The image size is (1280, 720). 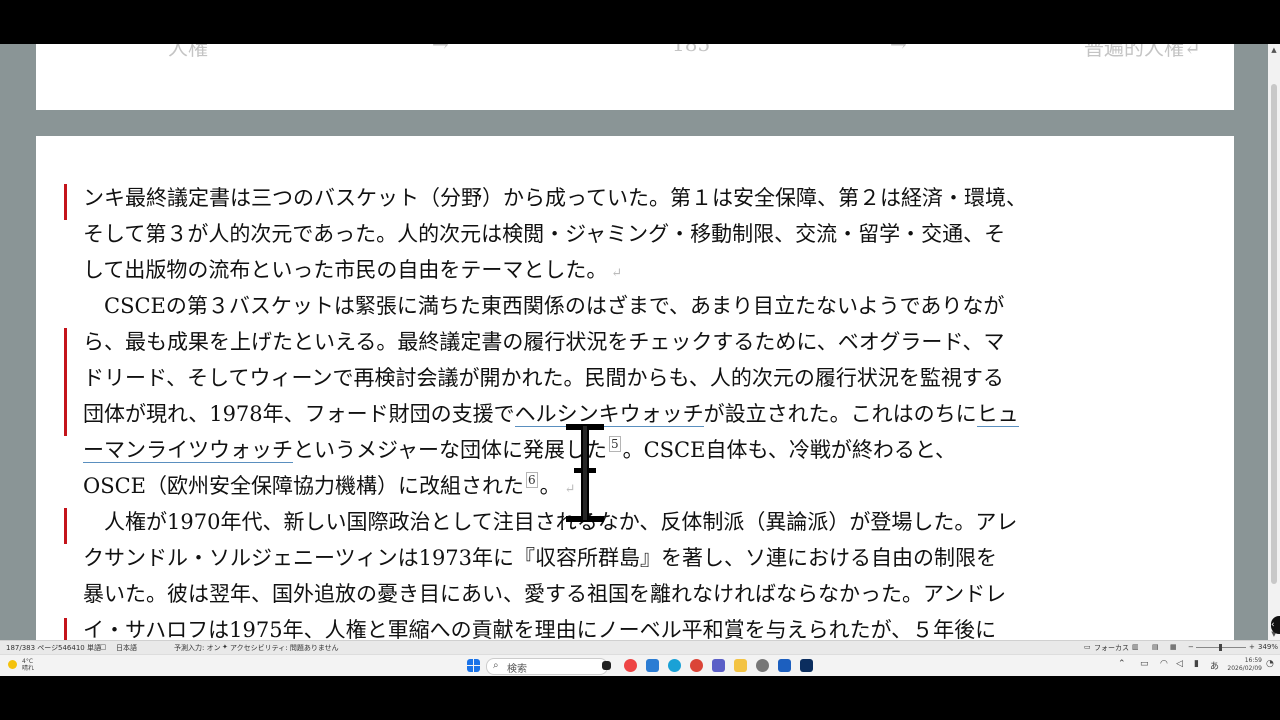 I want to click on vertical-scrollbar: ▲ ▼, so click(x=1274, y=342).